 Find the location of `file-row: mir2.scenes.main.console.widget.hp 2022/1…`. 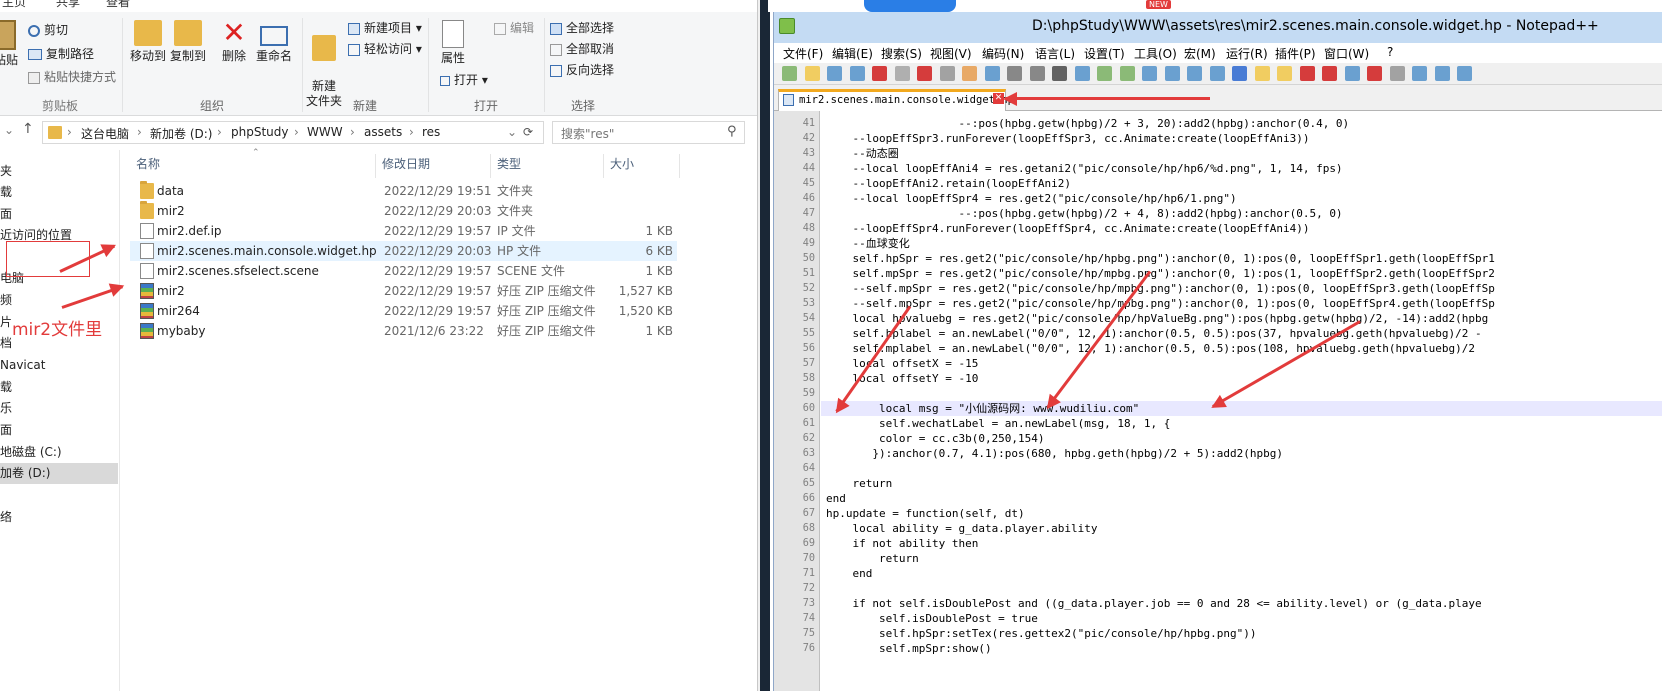

file-row: mir2.scenes.main.console.widget.hp 2022/1… is located at coordinates (403, 251).